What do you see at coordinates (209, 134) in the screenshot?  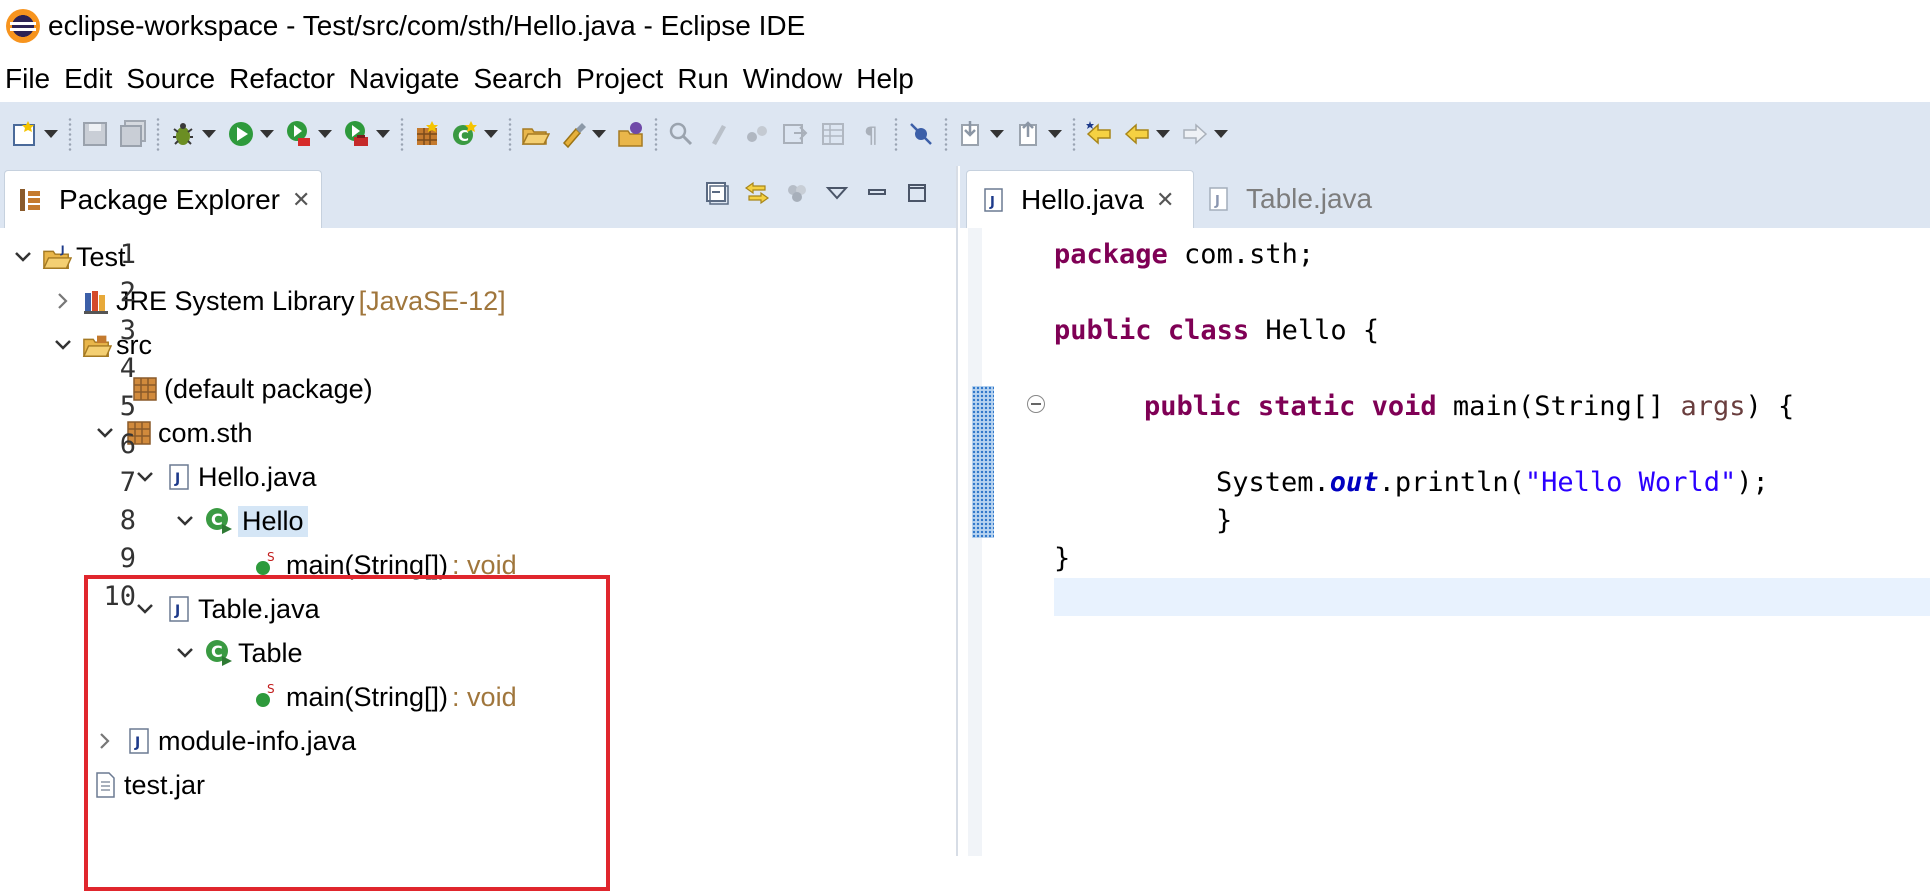 I see `debug-dropdown` at bounding box center [209, 134].